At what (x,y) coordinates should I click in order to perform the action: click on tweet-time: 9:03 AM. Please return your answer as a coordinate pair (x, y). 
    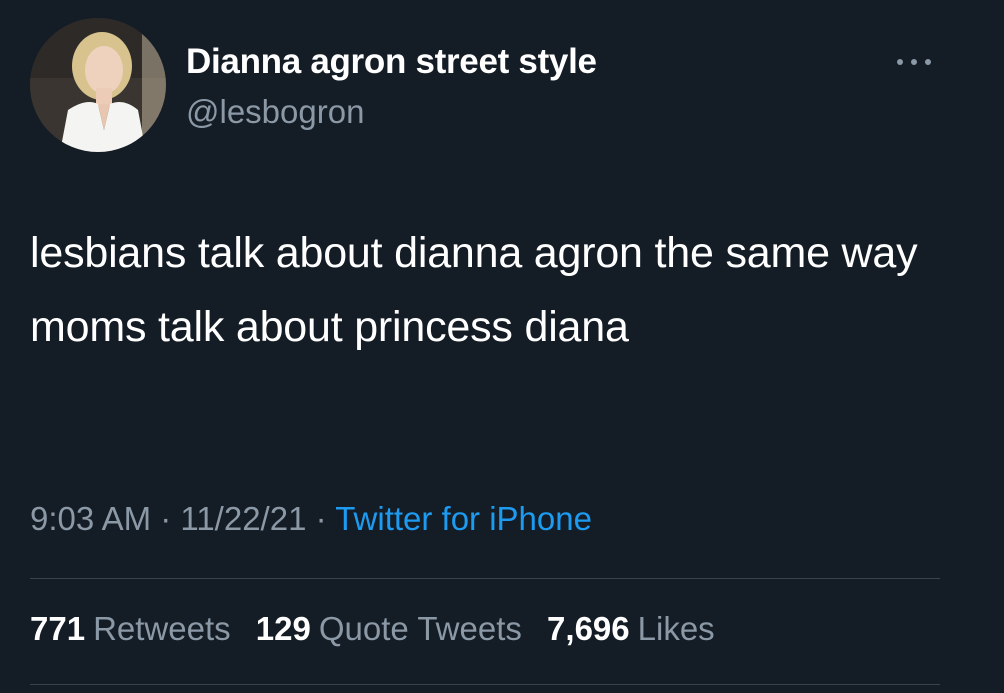
    Looking at the image, I should click on (90, 518).